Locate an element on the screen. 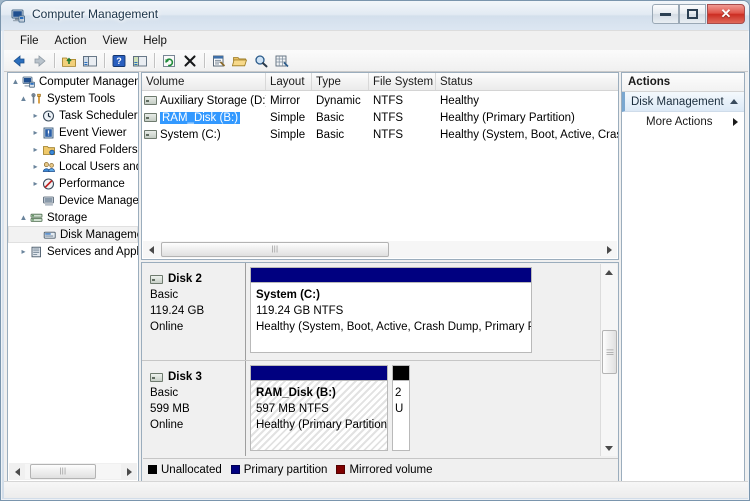 This screenshot has width=750, height=501. tree-node-shared-folders: ▸ Shared Folders is located at coordinates (73, 149).